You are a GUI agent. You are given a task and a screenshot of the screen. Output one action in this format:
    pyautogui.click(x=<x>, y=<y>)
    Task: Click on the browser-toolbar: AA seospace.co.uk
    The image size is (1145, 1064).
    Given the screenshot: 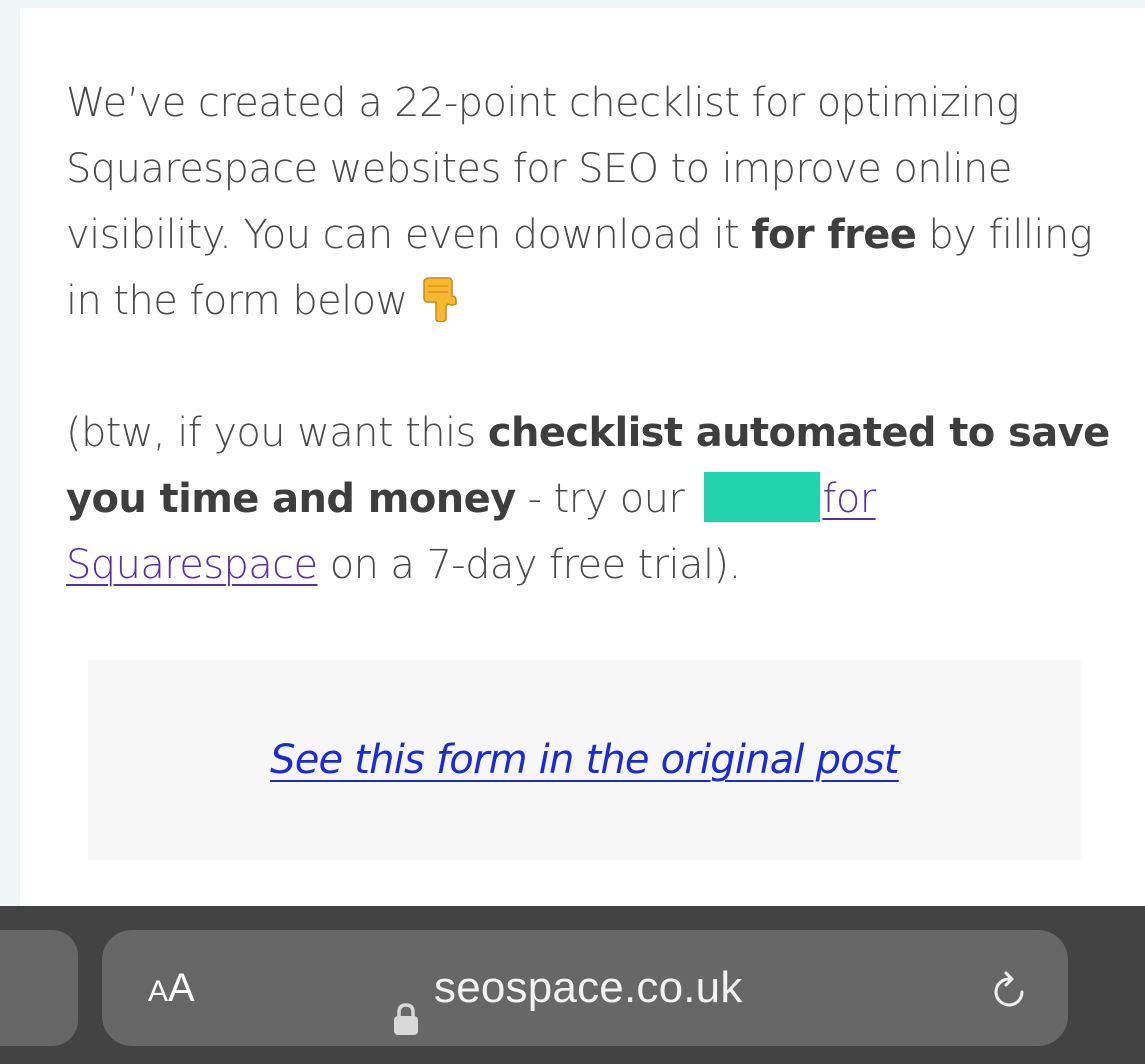 What is the action you would take?
    pyautogui.click(x=572, y=985)
    